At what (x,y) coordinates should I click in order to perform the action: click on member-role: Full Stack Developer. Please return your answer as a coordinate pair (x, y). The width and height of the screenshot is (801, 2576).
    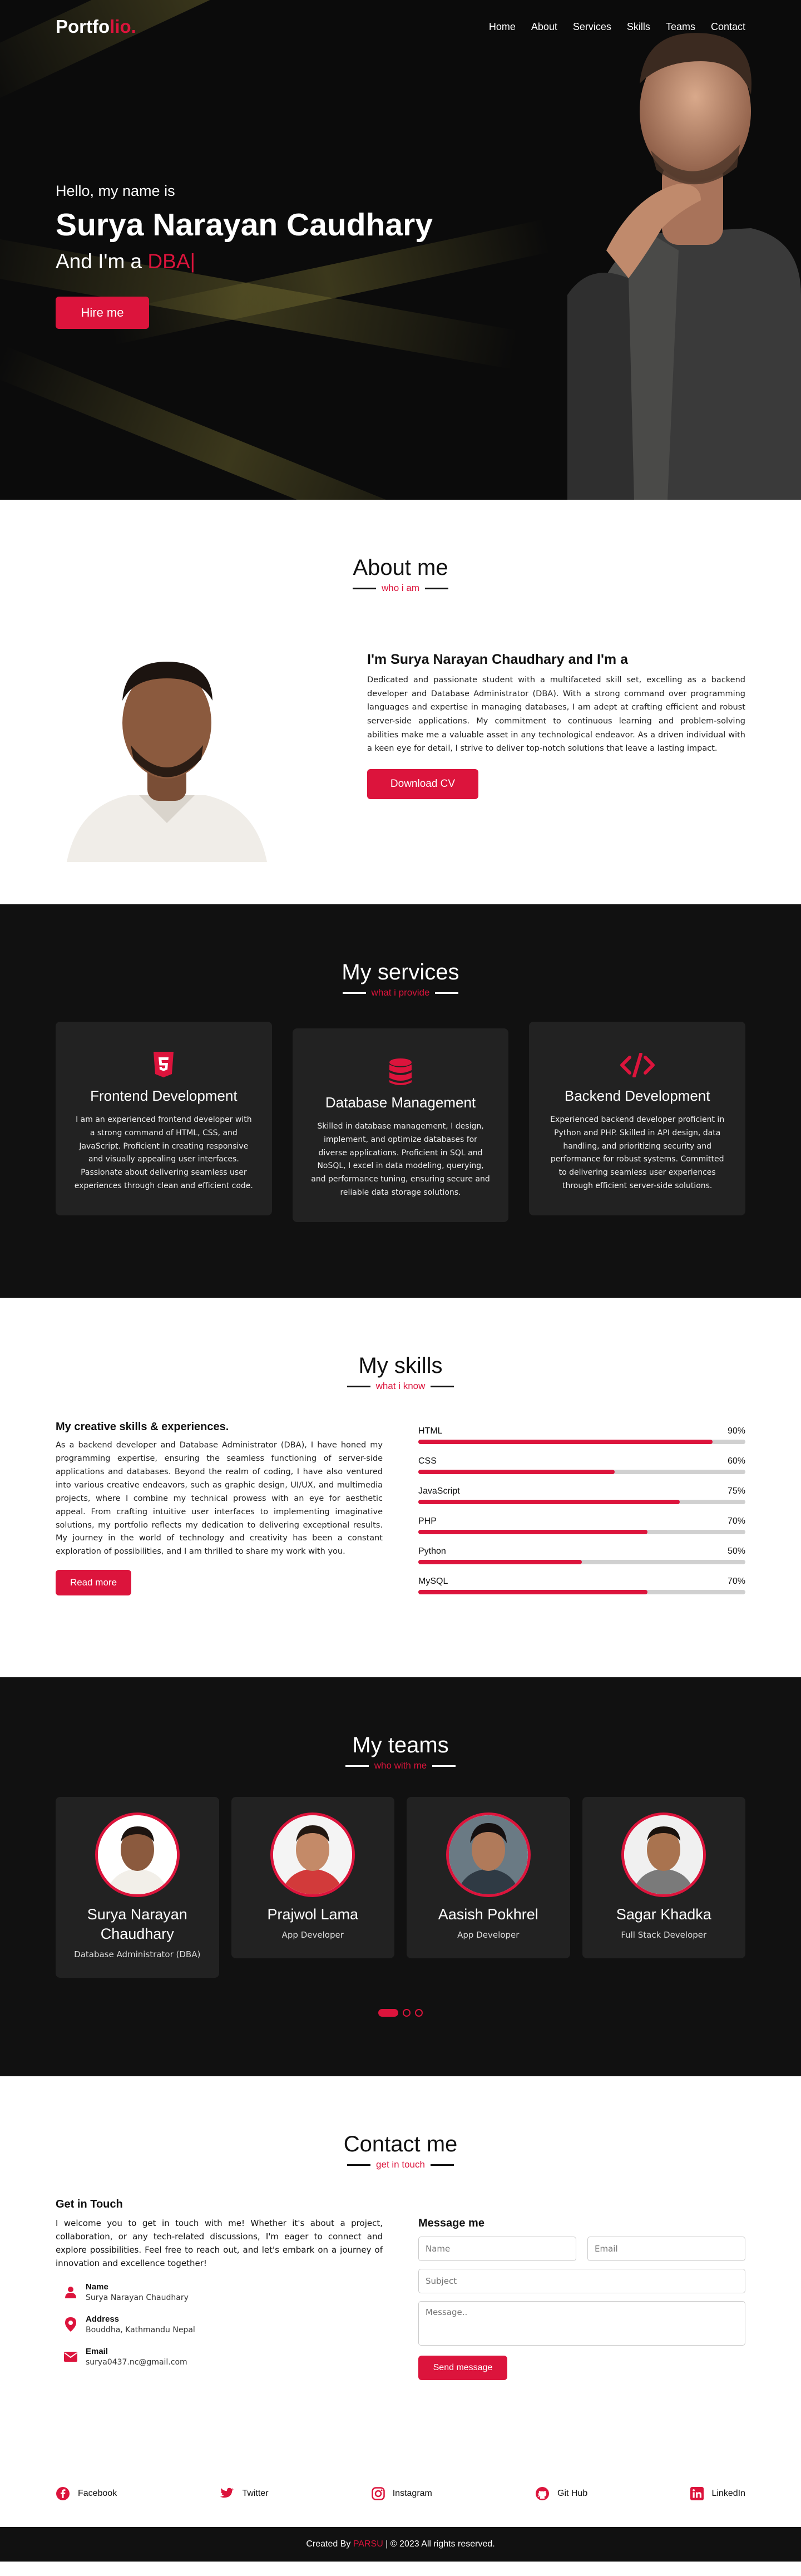
    Looking at the image, I should click on (664, 1935).